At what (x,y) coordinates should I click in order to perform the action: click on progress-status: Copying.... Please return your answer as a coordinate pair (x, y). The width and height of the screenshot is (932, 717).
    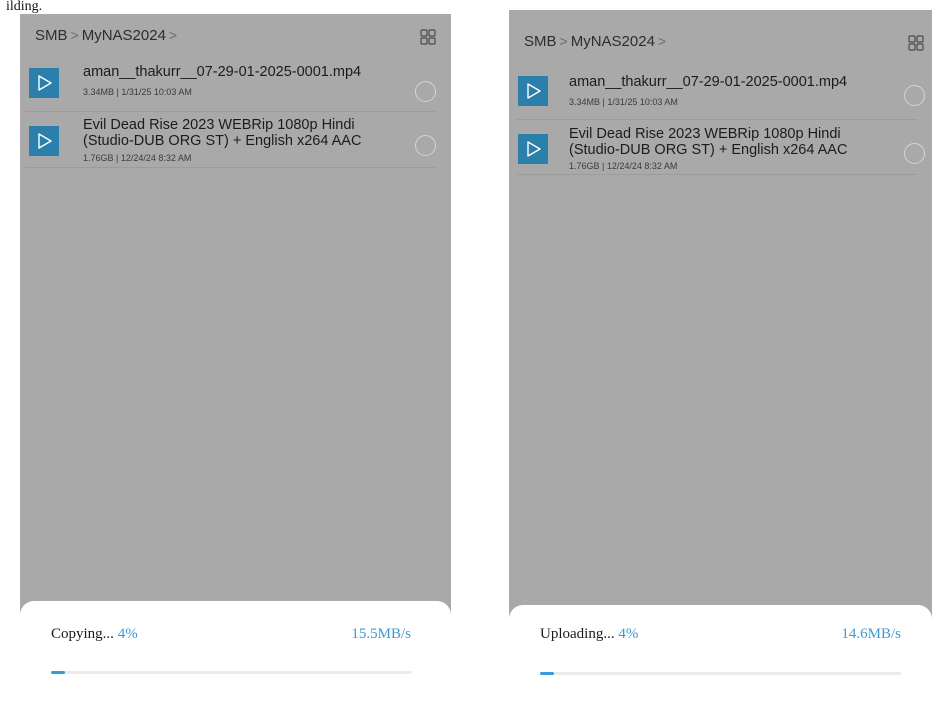
    Looking at the image, I should click on (84, 634).